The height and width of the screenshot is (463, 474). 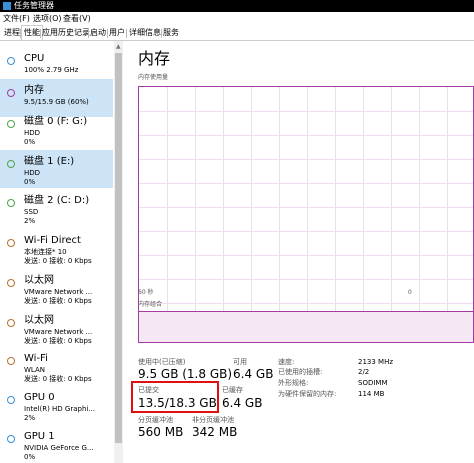 I want to click on nonpaged-pool-label: 非分页缓冲池, so click(x=213, y=420).